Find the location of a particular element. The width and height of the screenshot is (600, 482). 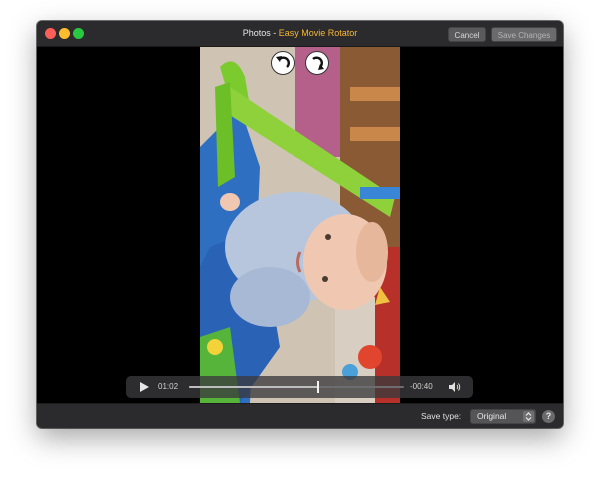

speaker-icon is located at coordinates (455, 387).